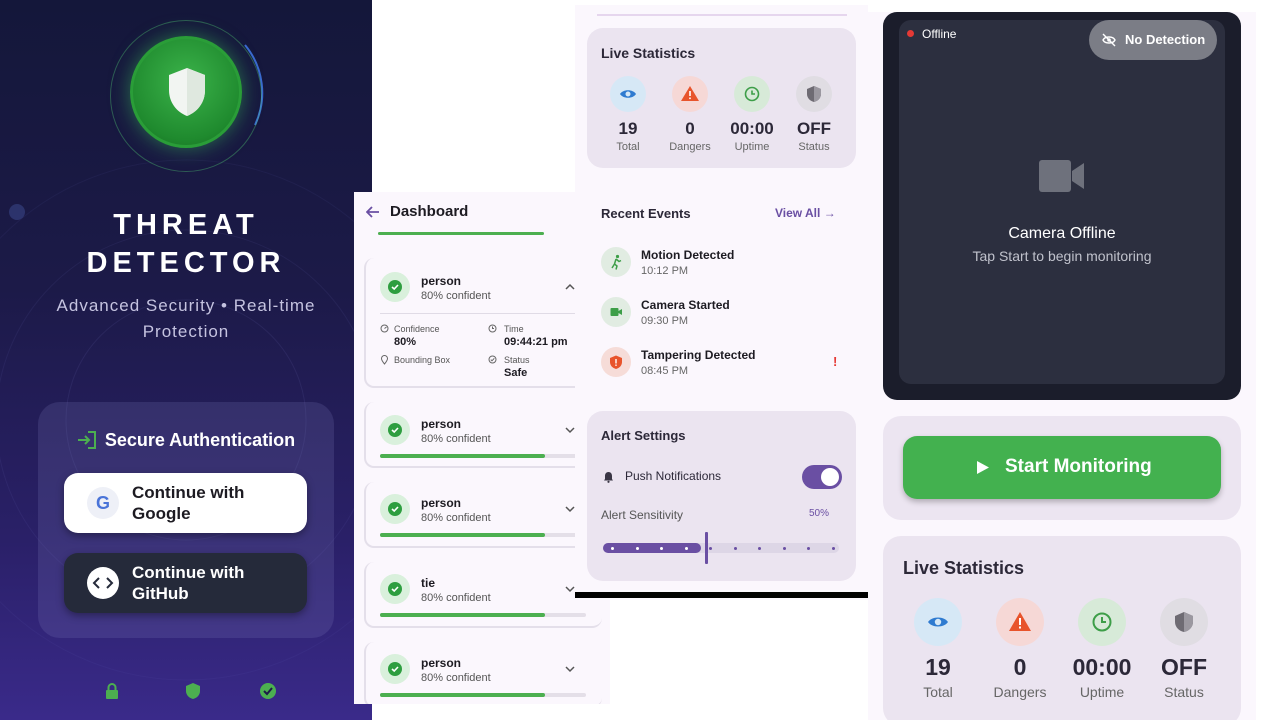  I want to click on view-all-label: View All, so click(798, 213).